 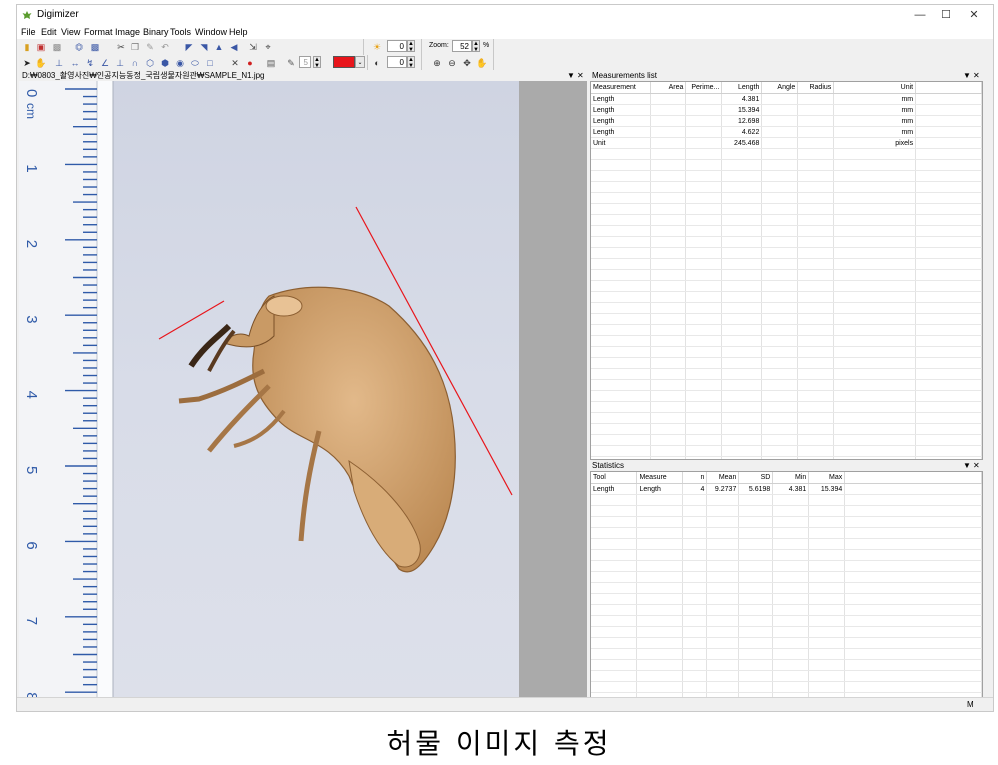 What do you see at coordinates (780, 88) in the screenshot?
I see `column-header: Angle` at bounding box center [780, 88].